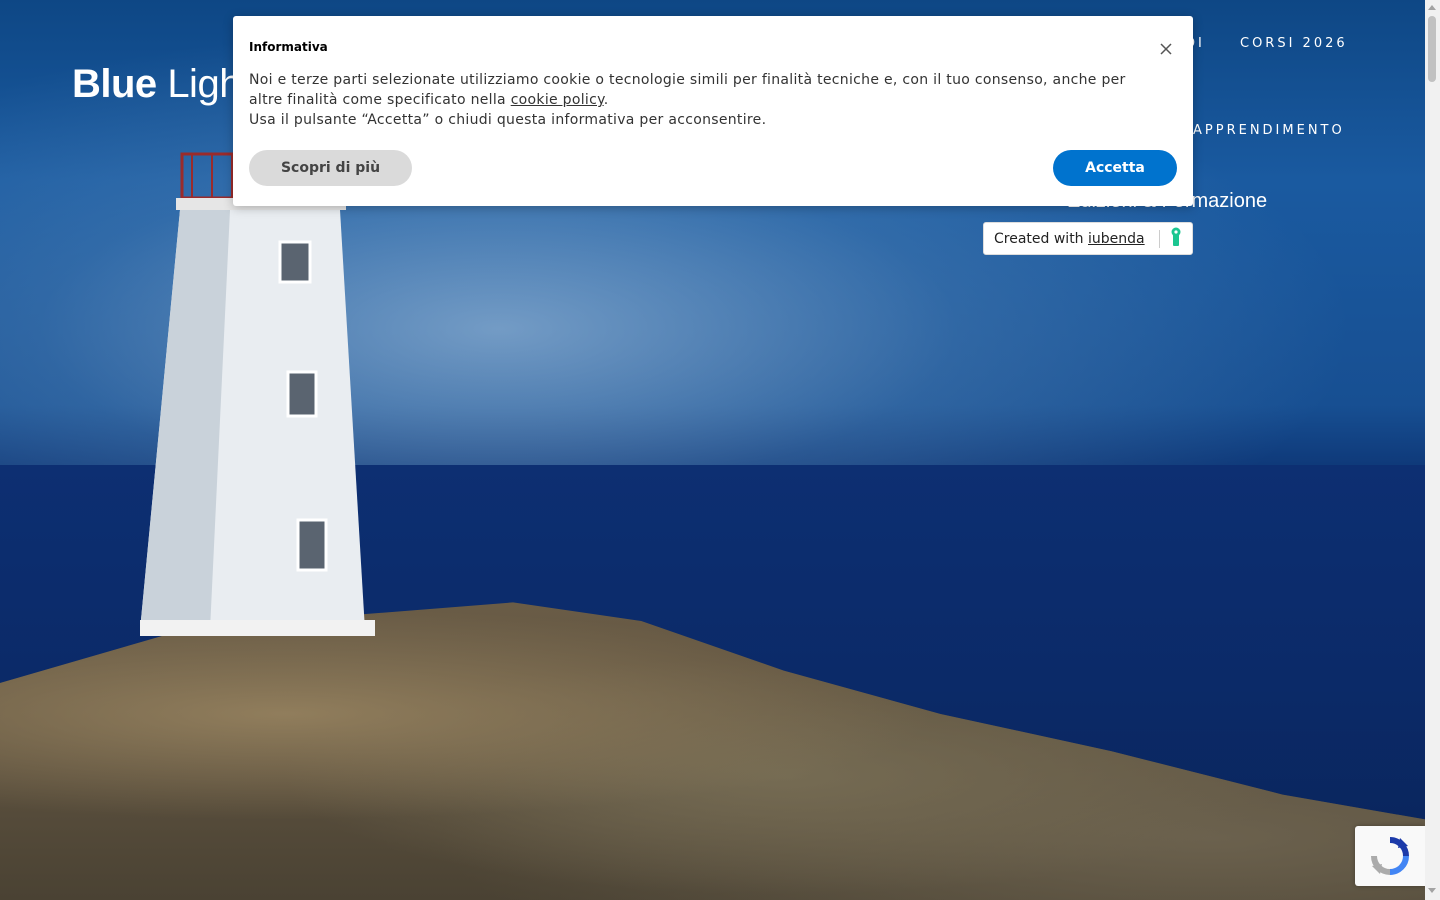  Describe the element at coordinates (1159, 238) in the screenshot. I see `iubenda-divider` at that location.